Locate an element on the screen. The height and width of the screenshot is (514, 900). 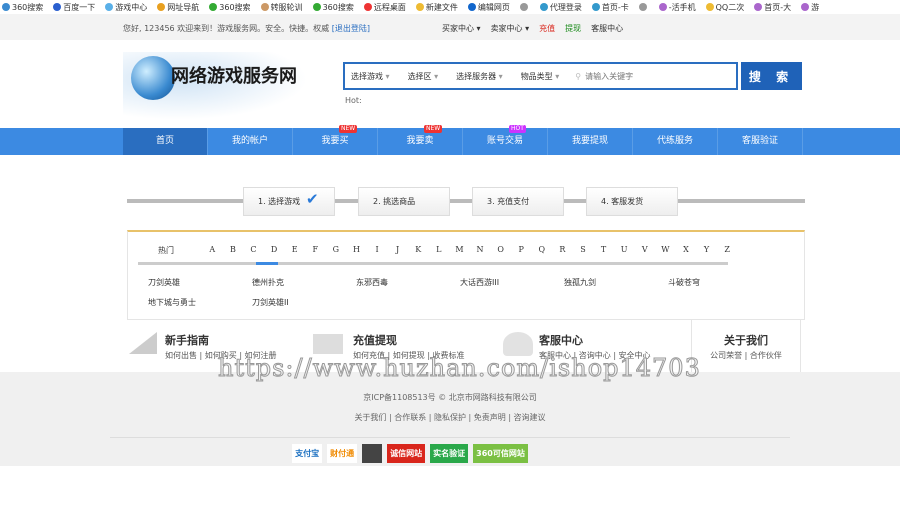
nav-label: 我的帐户 is located at coordinates (249, 141).